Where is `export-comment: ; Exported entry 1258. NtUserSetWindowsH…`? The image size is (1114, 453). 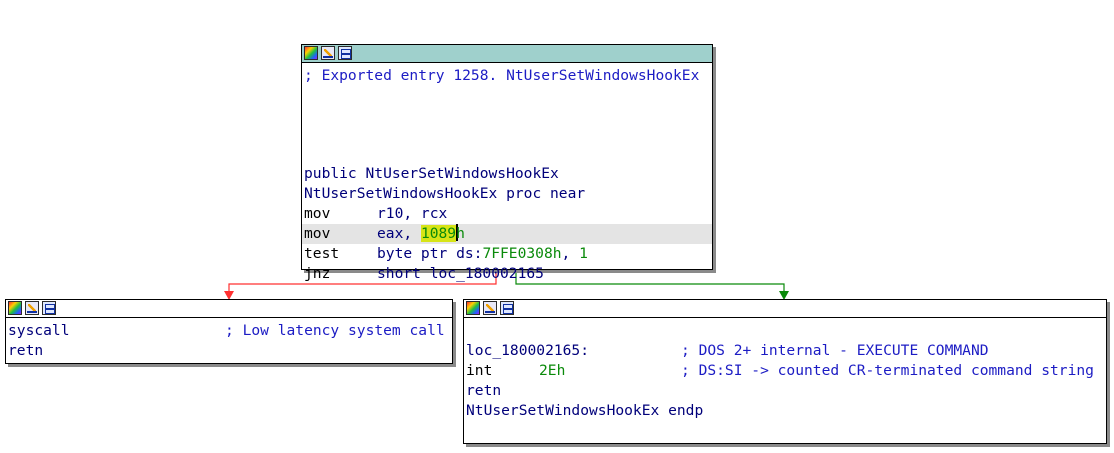 export-comment: ; Exported entry 1258. NtUserSetWindowsH… is located at coordinates (502, 75).